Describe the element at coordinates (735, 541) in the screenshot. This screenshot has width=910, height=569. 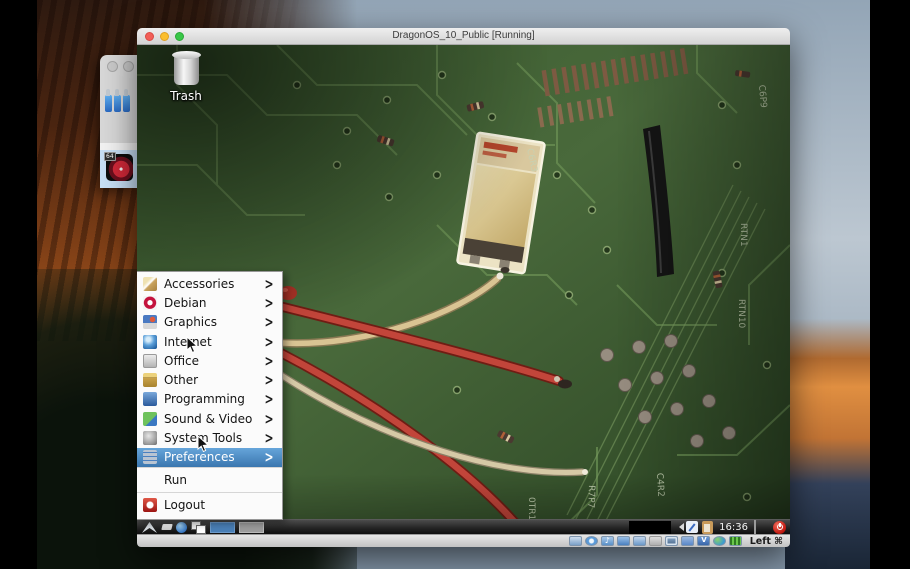
I see `keyboard-icon` at that location.